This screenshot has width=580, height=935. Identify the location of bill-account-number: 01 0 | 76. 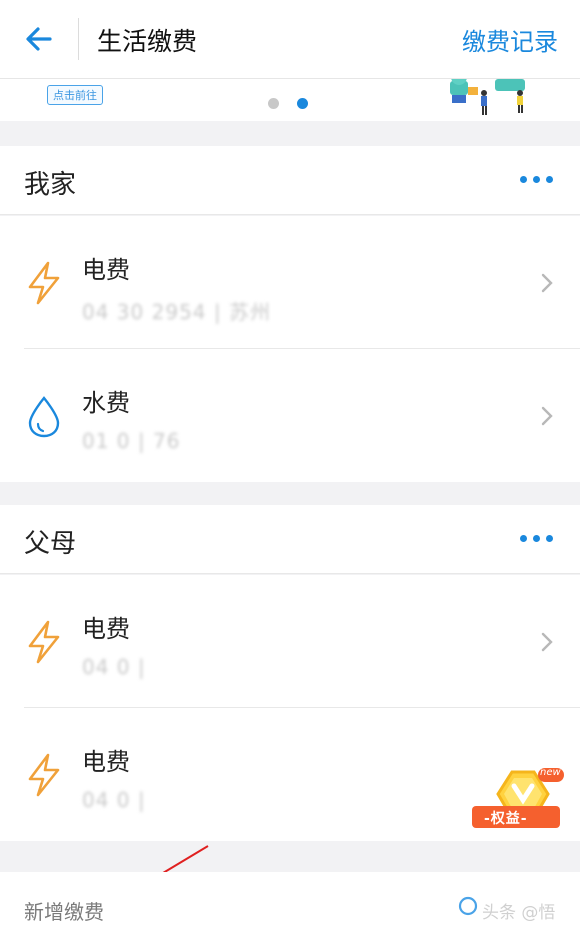
(131, 441).